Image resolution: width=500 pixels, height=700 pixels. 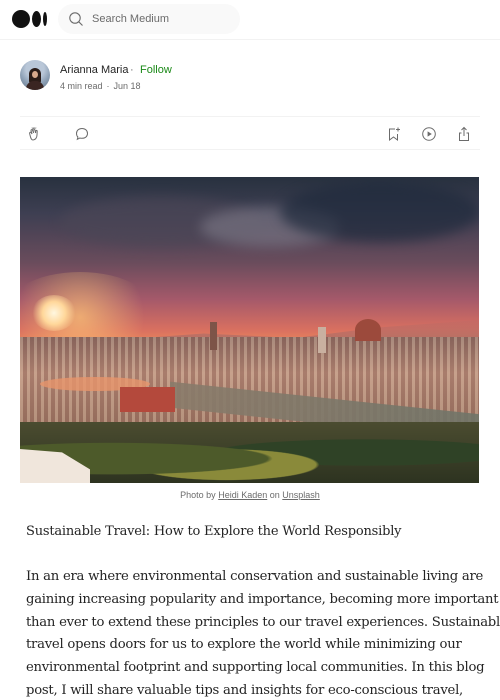 What do you see at coordinates (198, 495) in the screenshot?
I see `caption-prefix: Photo by` at bounding box center [198, 495].